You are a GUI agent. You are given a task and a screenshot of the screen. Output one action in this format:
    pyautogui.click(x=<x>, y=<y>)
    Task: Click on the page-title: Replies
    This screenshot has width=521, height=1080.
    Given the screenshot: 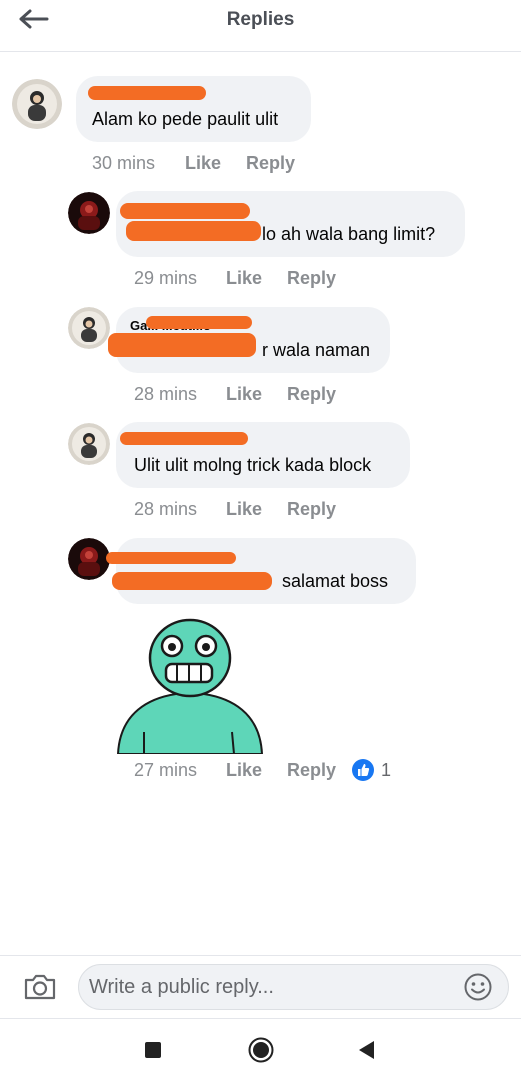 What is the action you would take?
    pyautogui.click(x=260, y=19)
    